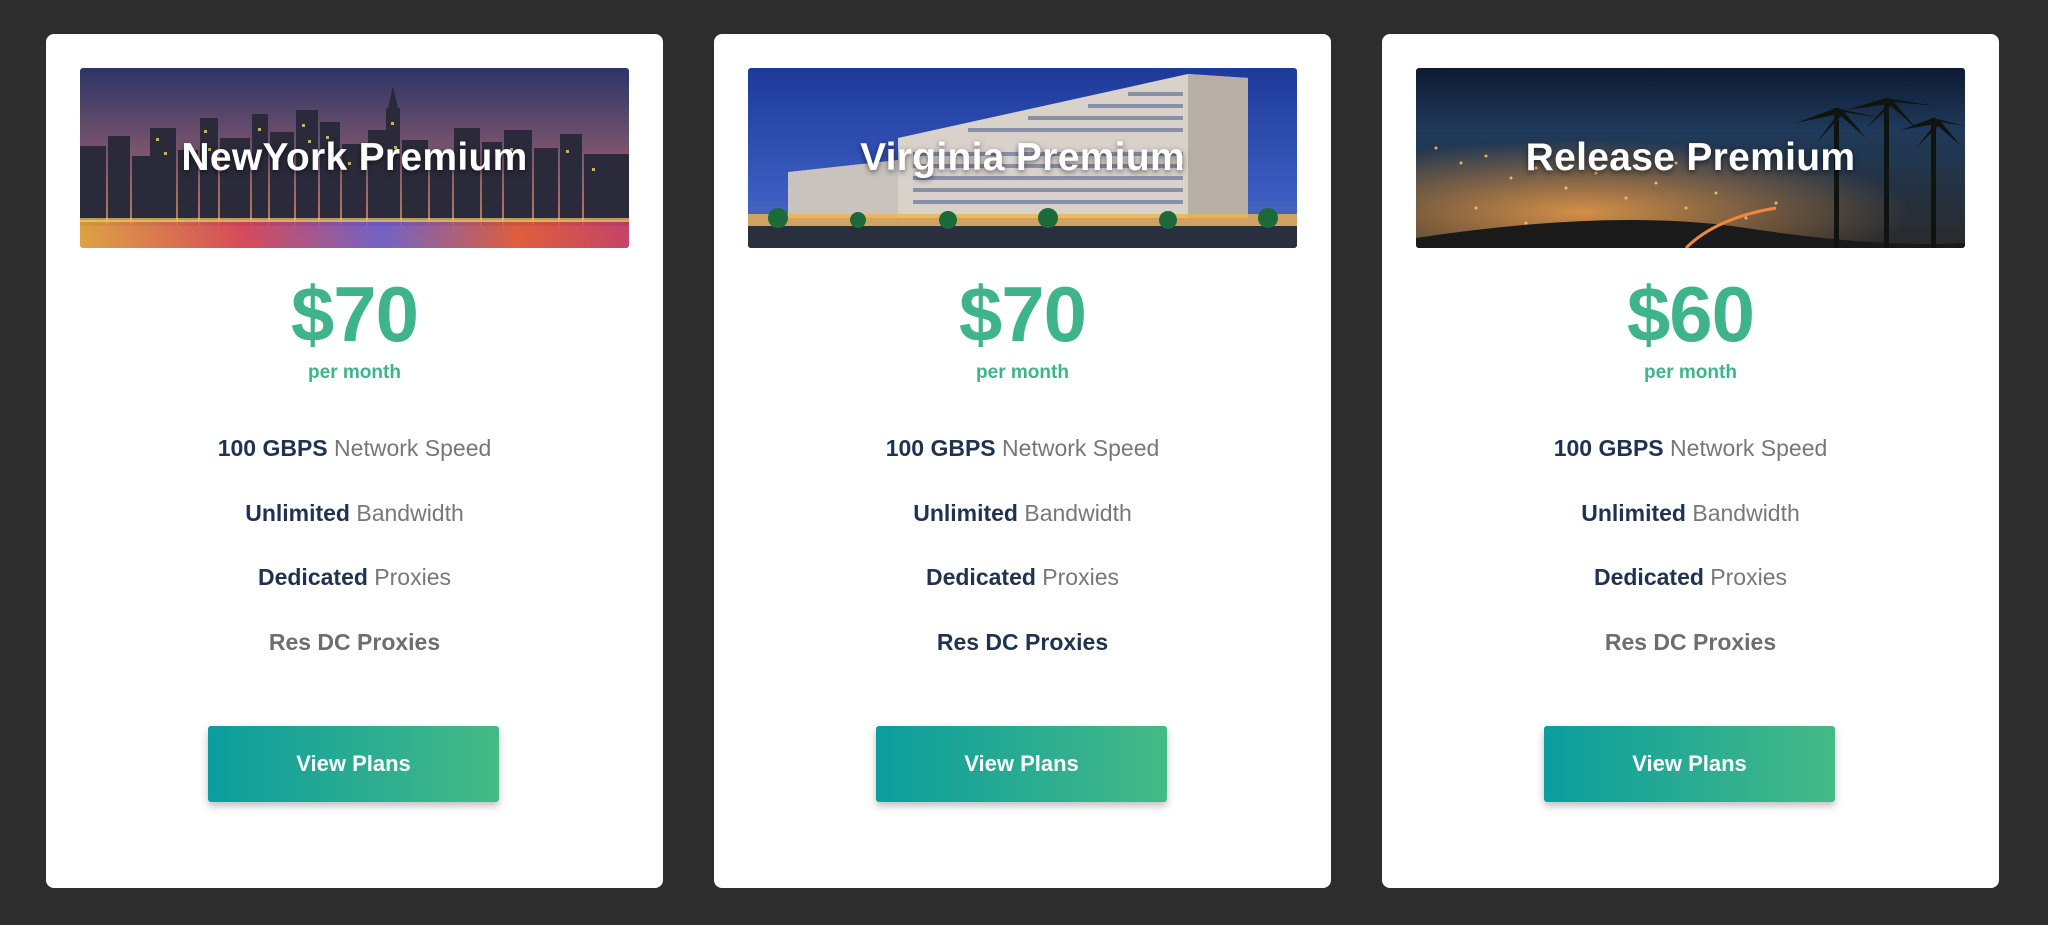 Image resolution: width=2048 pixels, height=925 pixels. I want to click on plan-title: Release Premium, so click(1690, 157).